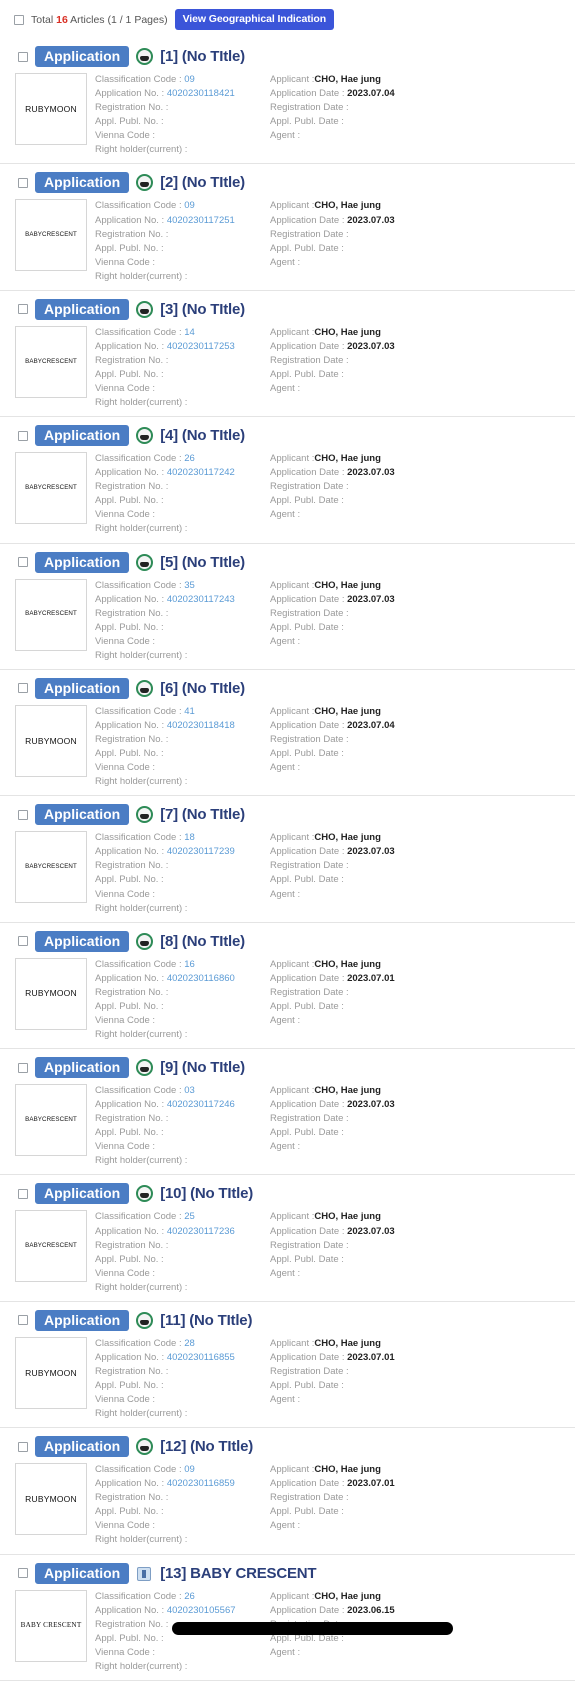  I want to click on result-title: [5] (No TItle), so click(202, 562).